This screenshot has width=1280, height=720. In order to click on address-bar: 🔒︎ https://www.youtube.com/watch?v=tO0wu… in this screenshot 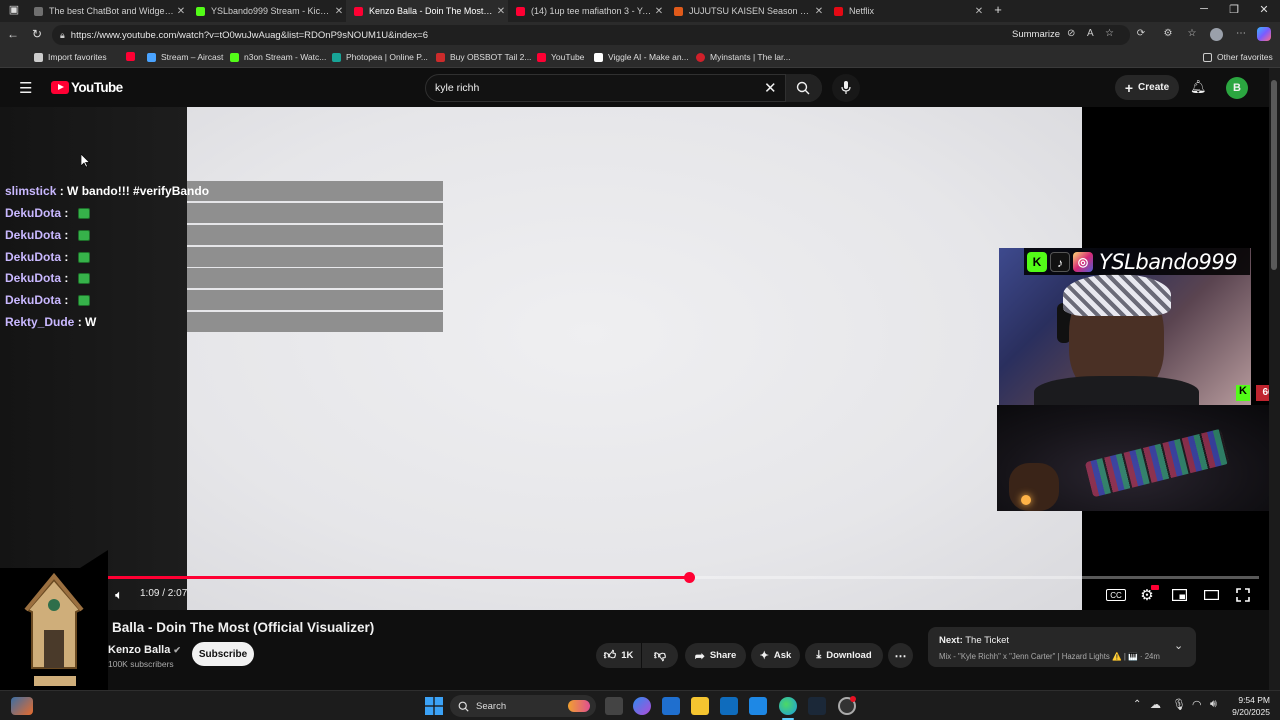, I will do `click(591, 35)`.